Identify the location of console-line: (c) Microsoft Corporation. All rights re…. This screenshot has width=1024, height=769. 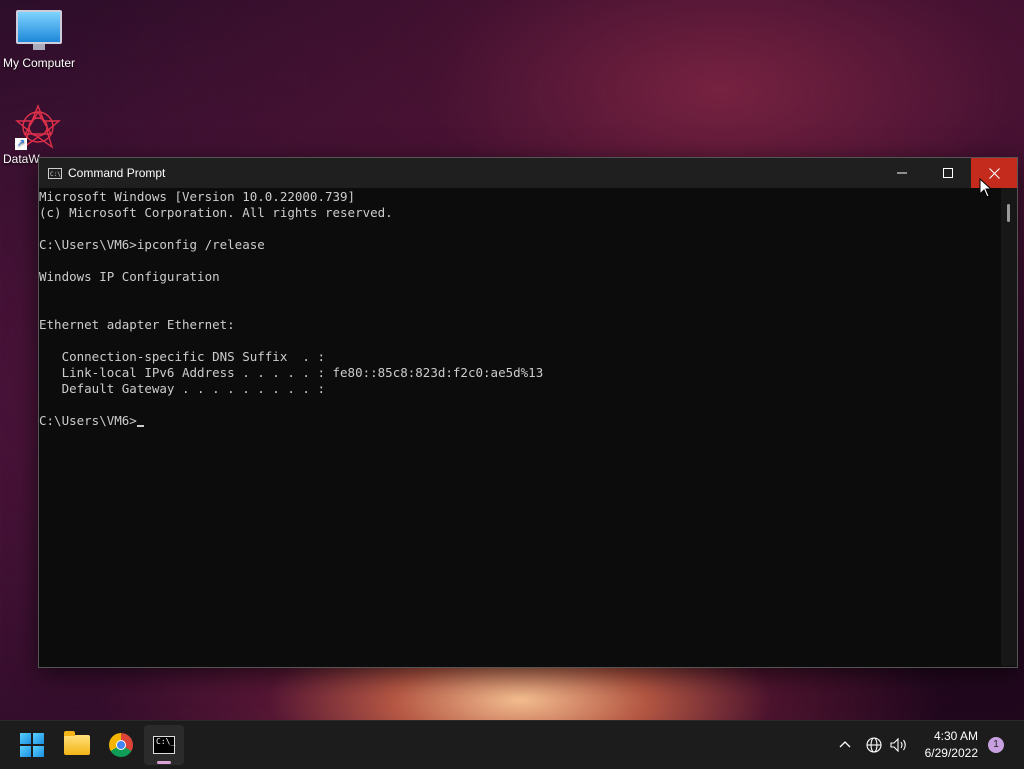
(216, 212).